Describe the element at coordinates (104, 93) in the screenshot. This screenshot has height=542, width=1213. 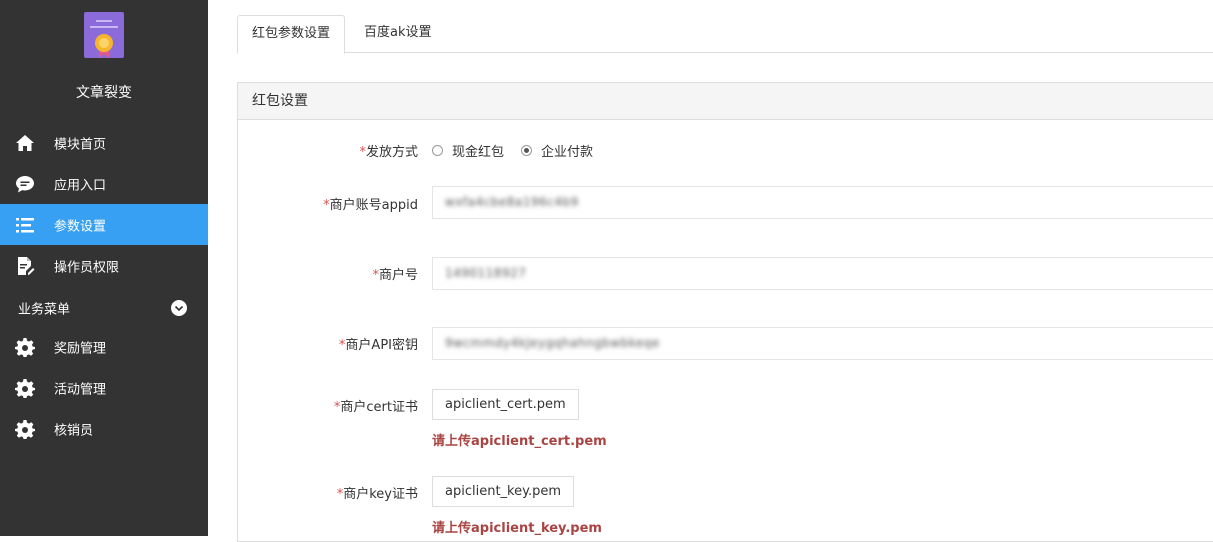
I see `app-title: 文章裂变` at that location.